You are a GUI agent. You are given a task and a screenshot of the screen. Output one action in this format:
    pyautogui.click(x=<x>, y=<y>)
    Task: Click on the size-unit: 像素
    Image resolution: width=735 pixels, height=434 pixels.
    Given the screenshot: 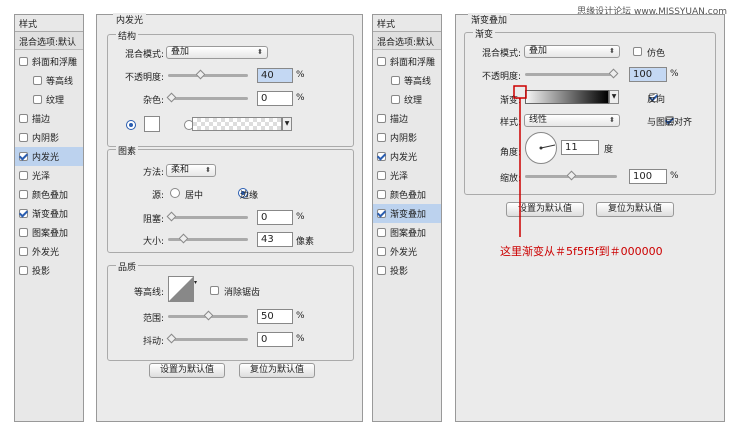 What is the action you would take?
    pyautogui.click(x=305, y=242)
    